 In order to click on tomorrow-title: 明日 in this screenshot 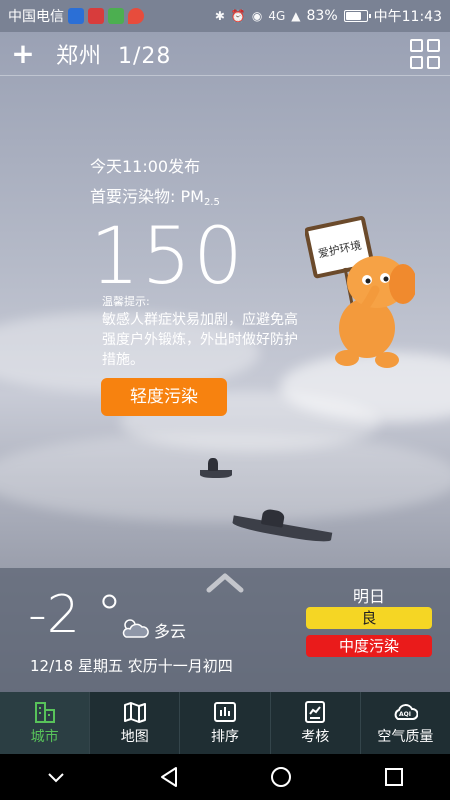, I will do `click(368, 596)`.